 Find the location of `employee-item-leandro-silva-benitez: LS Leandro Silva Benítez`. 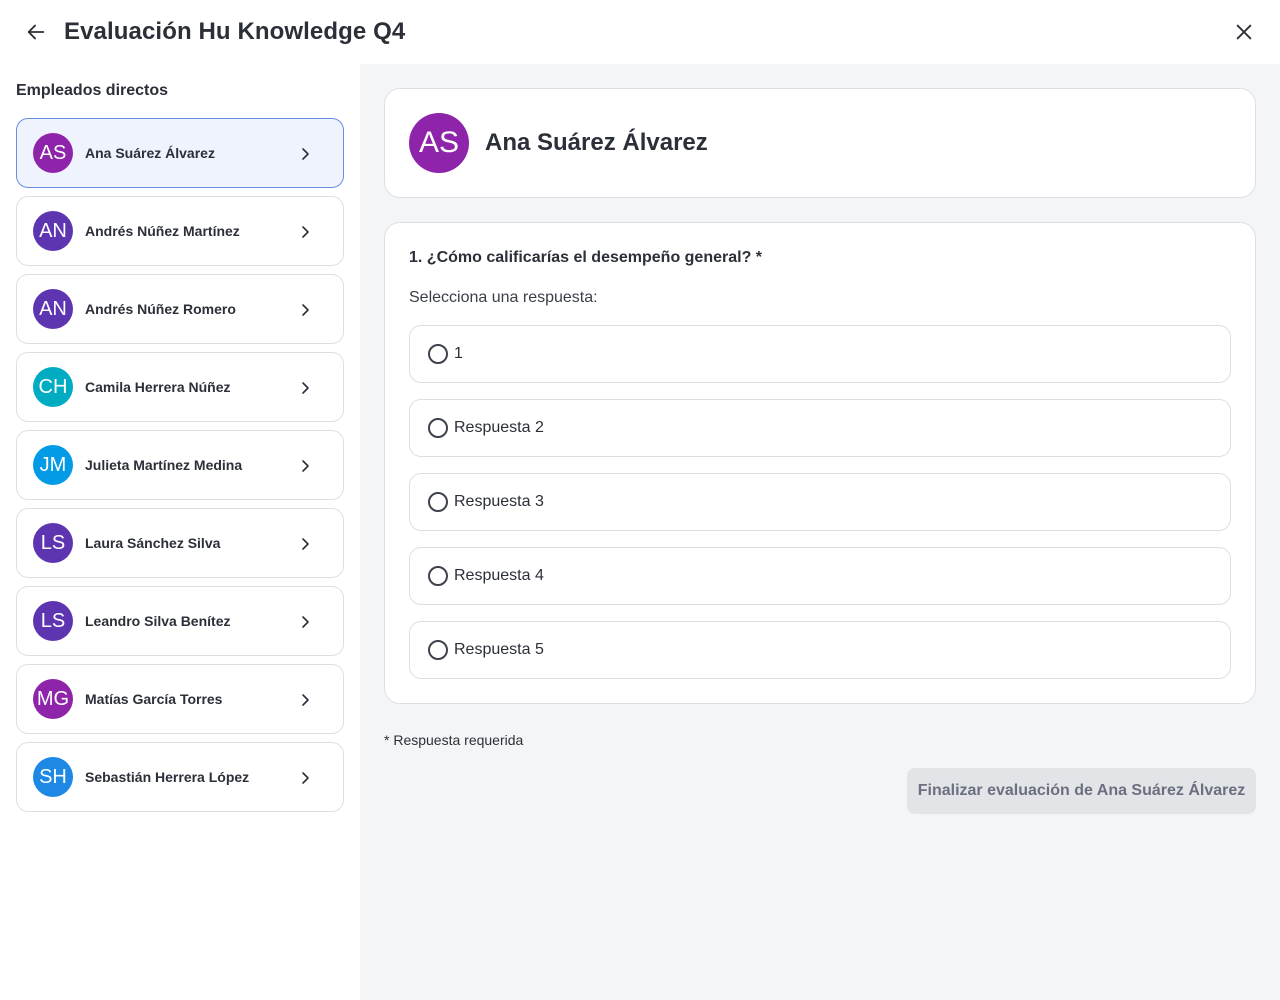

employee-item-leandro-silva-benitez: LS Leandro Silva Benítez is located at coordinates (180, 621).